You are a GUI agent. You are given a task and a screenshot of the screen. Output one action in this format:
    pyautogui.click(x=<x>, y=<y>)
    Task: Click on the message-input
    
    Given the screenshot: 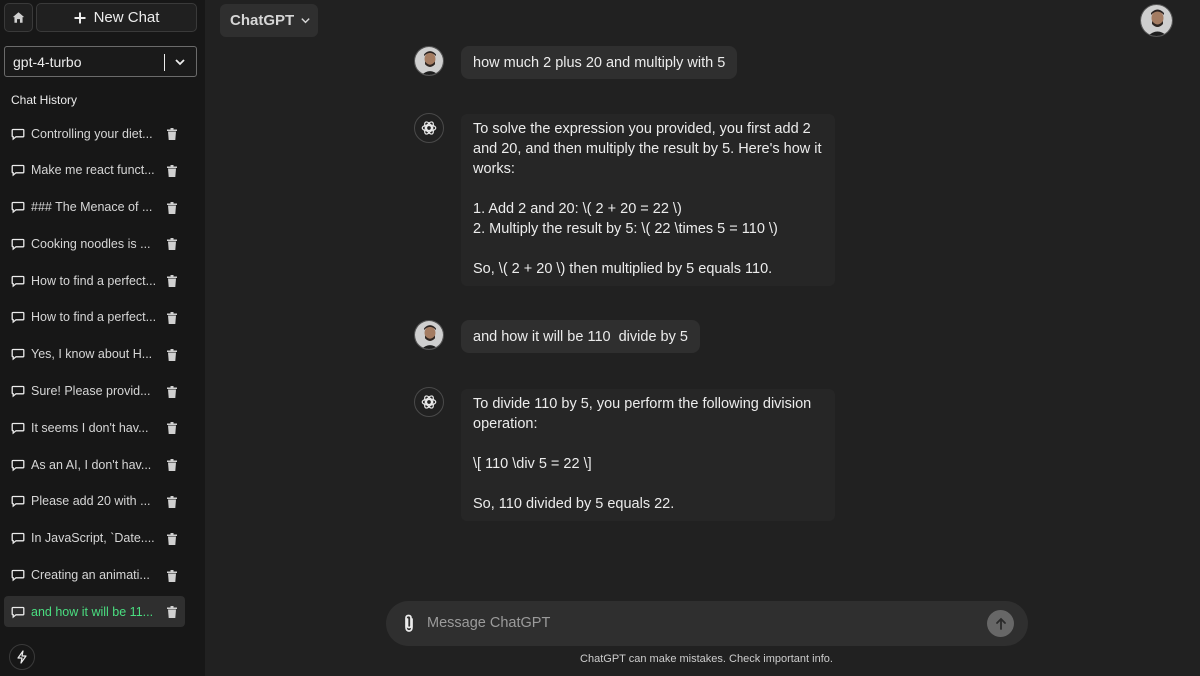 What is the action you would take?
    pyautogui.click(x=697, y=623)
    